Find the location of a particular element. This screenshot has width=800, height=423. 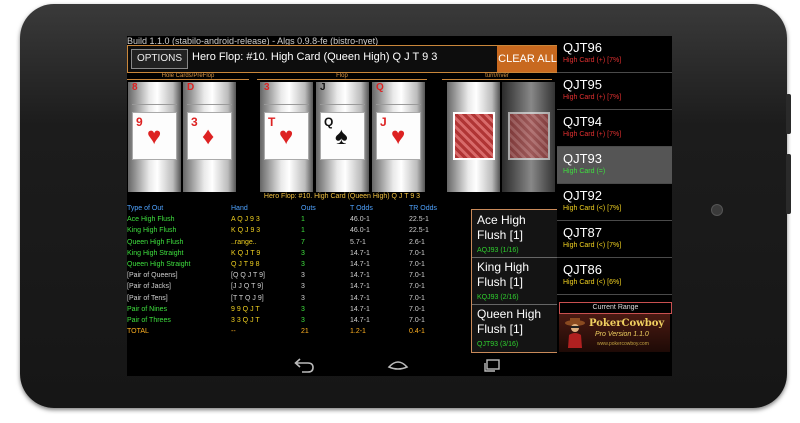

out-hand: K Q J 9 3 is located at coordinates (246, 231).